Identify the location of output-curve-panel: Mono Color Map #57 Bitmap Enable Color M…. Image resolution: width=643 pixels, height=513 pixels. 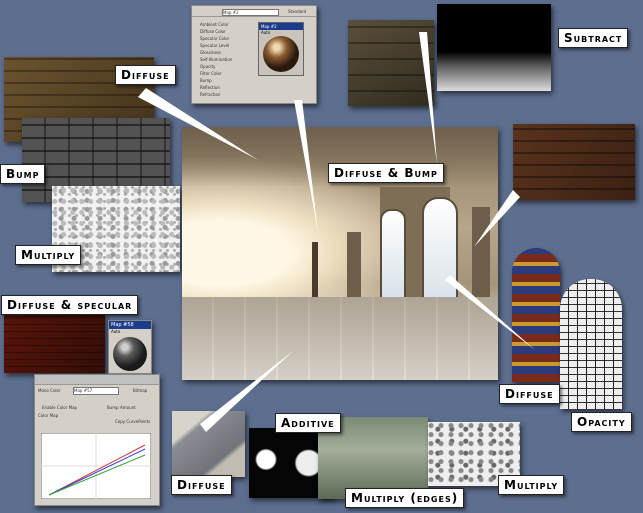
(97, 440).